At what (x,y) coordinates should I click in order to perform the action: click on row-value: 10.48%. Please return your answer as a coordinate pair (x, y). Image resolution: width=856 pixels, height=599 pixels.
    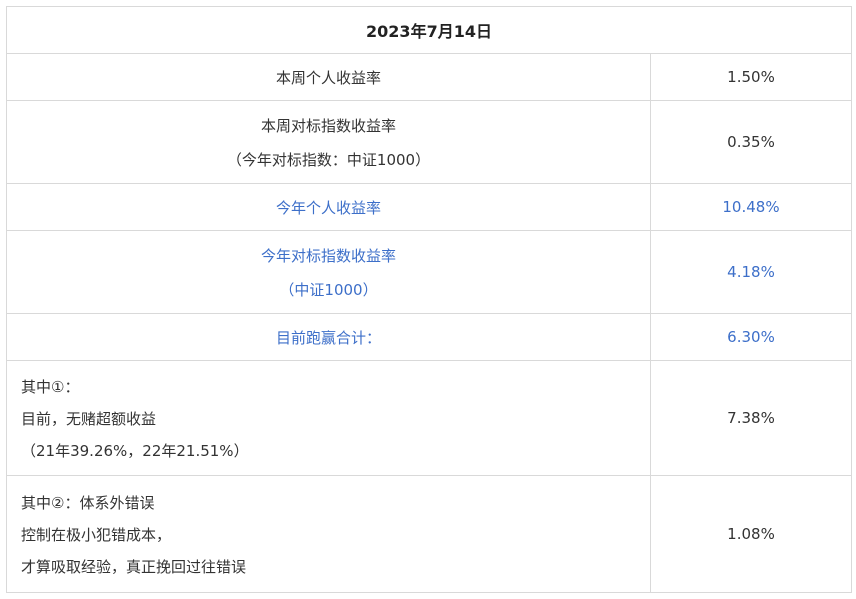
    Looking at the image, I should click on (751, 207).